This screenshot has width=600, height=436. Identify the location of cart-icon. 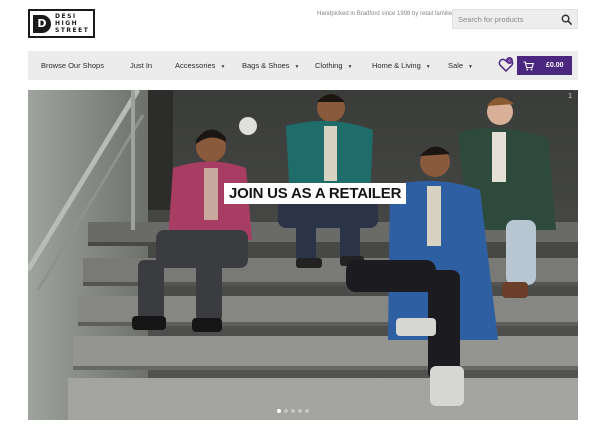
(528, 65).